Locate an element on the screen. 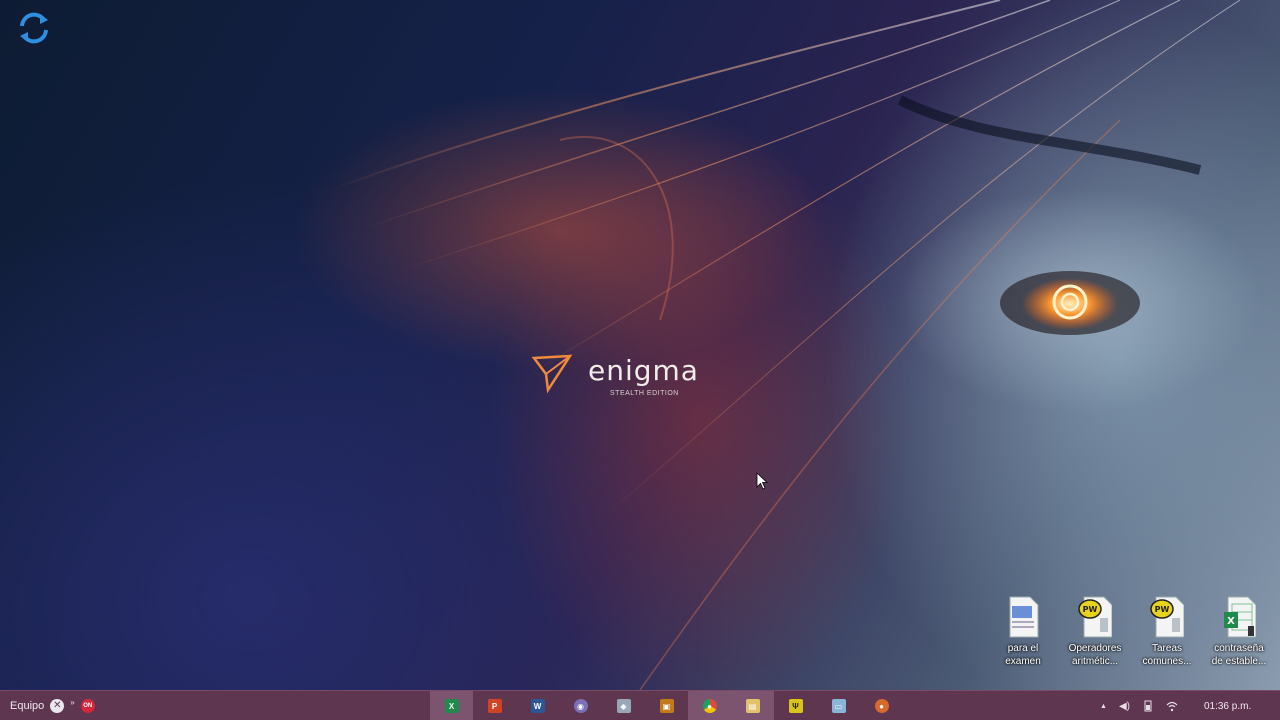  taskbar-pseint-app: Ψ is located at coordinates (795, 705).